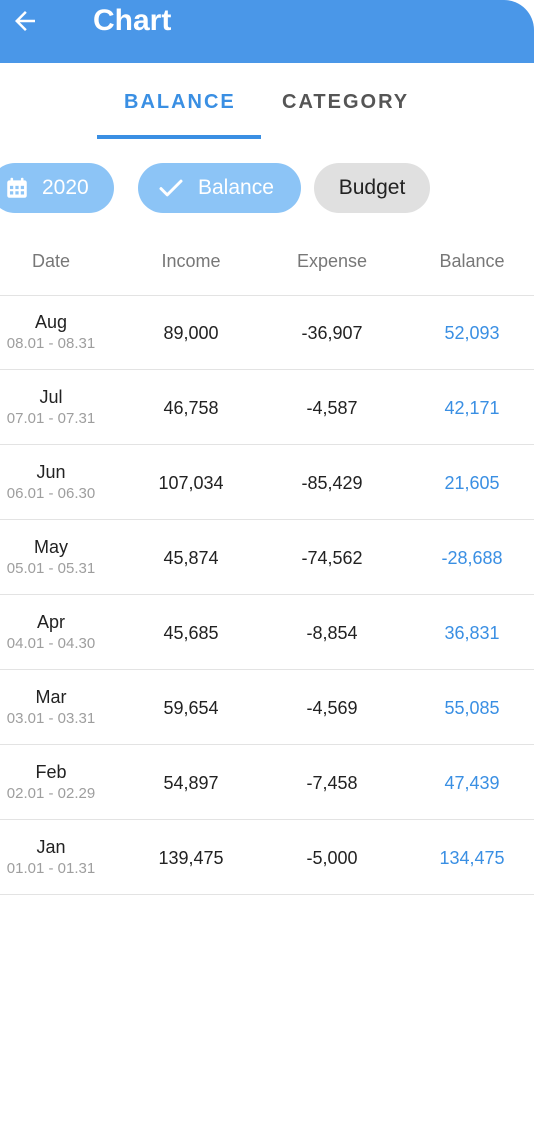  I want to click on row-income: 45,685, so click(191, 633).